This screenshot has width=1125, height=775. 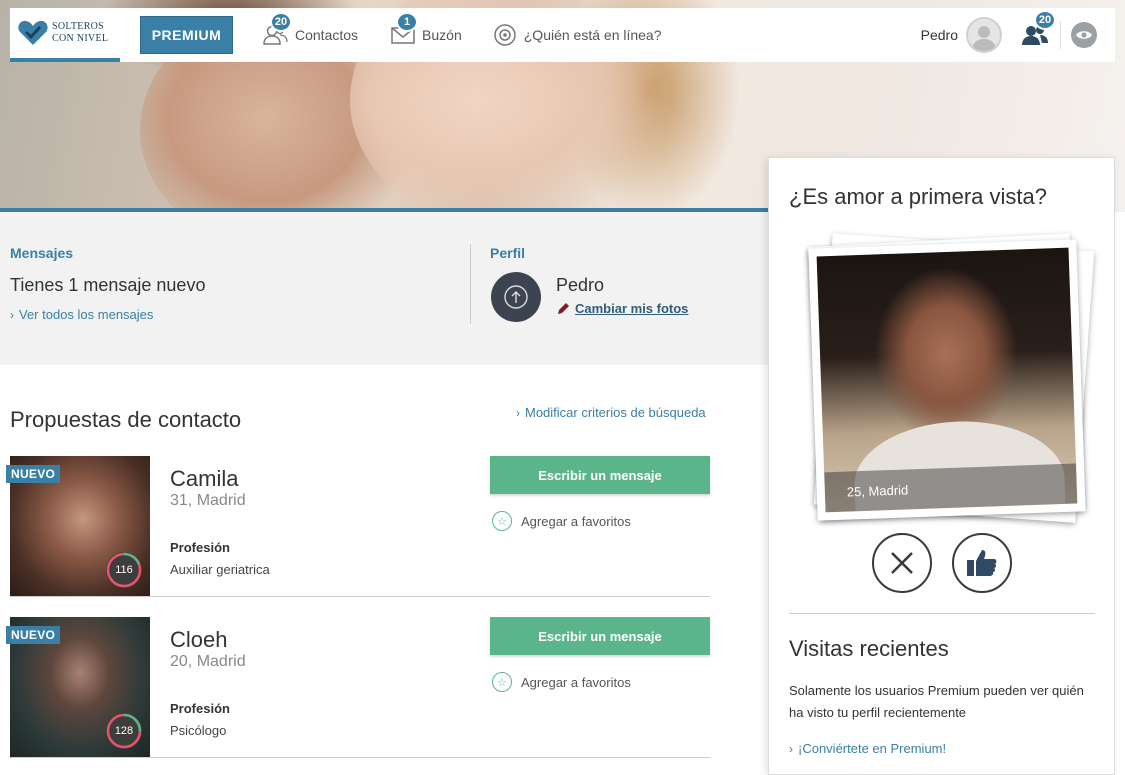 What do you see at coordinates (281, 22) in the screenshot?
I see `contacts-badge: 20` at bounding box center [281, 22].